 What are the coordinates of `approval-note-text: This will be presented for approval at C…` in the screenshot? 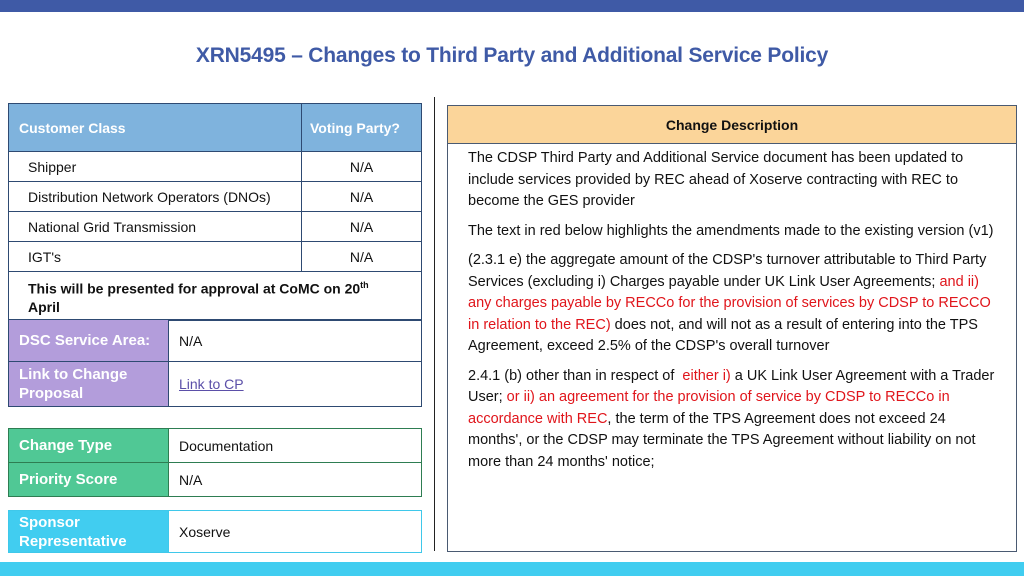 It's located at (194, 288).